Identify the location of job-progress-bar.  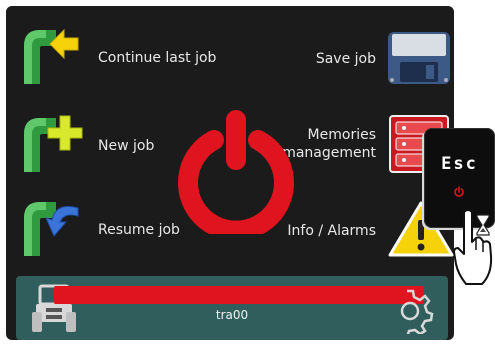
(239, 295).